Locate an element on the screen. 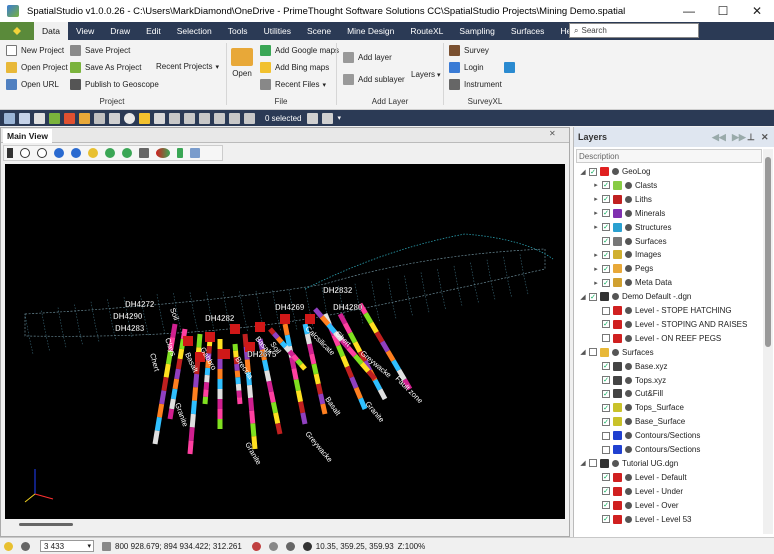  tab-main-view: Main View is located at coordinates (27, 136).